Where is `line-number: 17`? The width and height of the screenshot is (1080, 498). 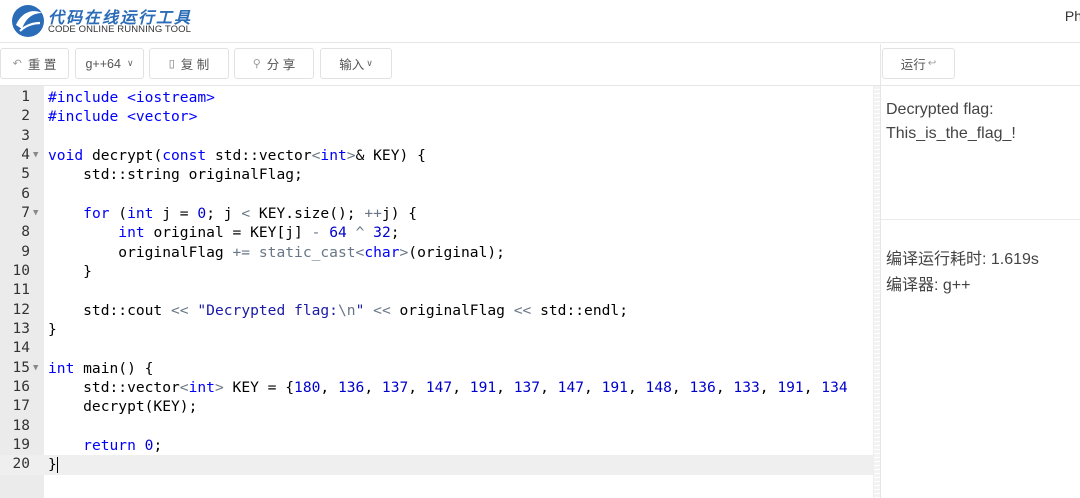
line-number: 17 is located at coordinates (21, 406).